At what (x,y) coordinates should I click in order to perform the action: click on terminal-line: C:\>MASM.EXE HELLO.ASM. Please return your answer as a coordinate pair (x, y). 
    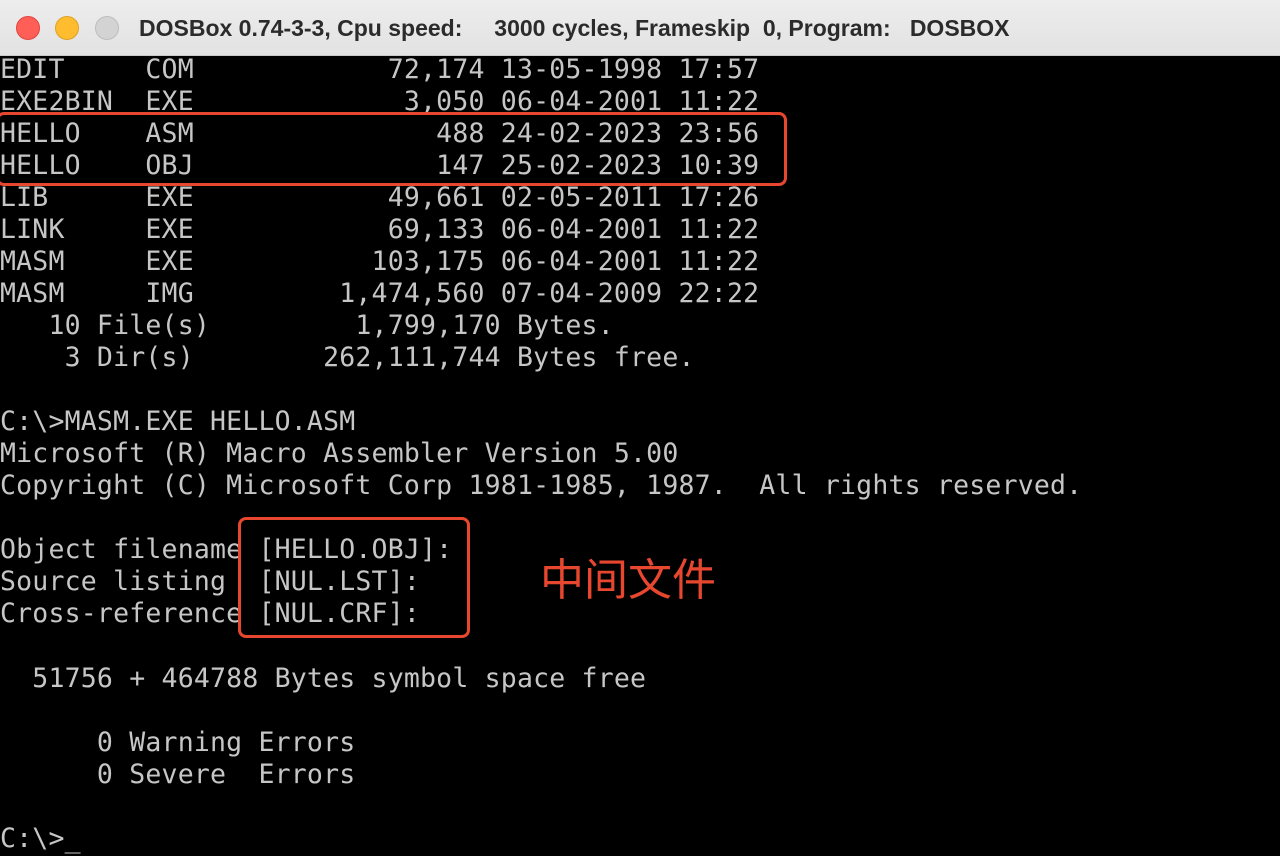
    Looking at the image, I should click on (178, 421).